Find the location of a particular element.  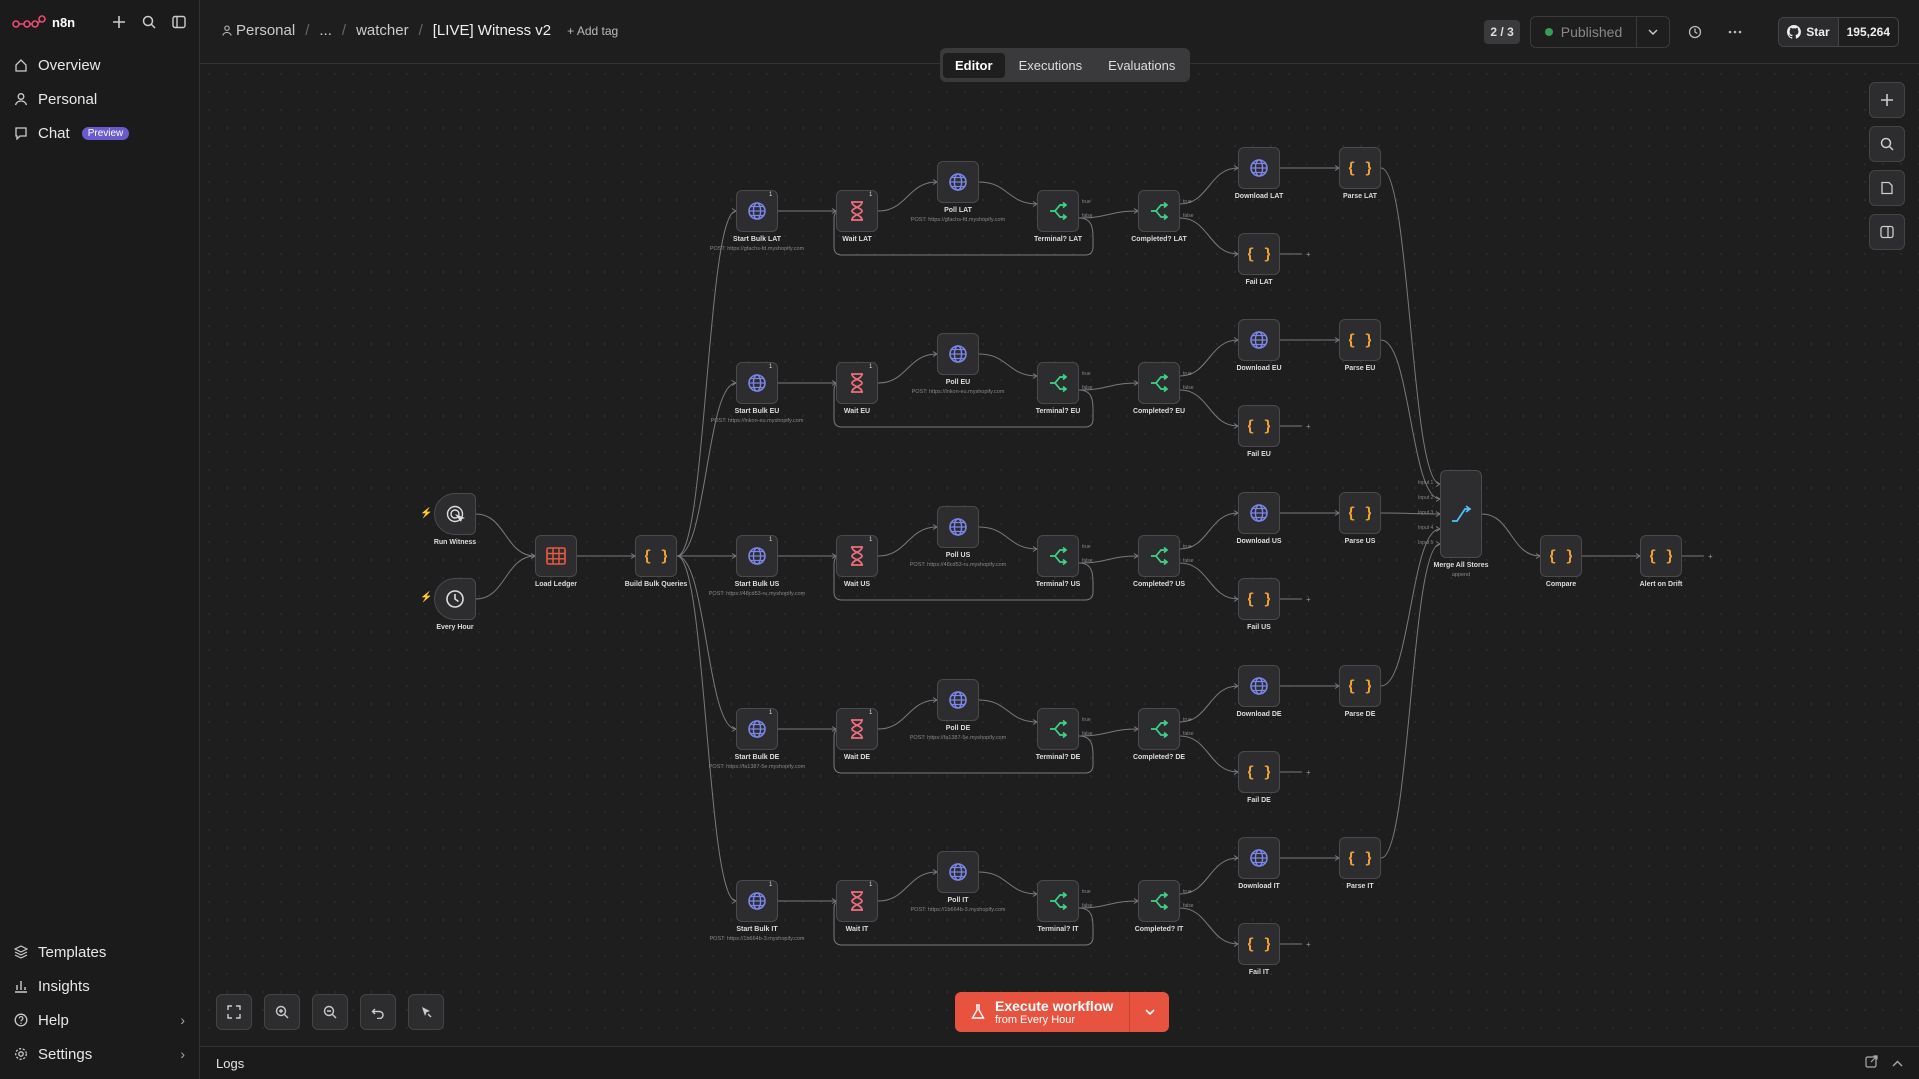

table-icon is located at coordinates (556, 556).